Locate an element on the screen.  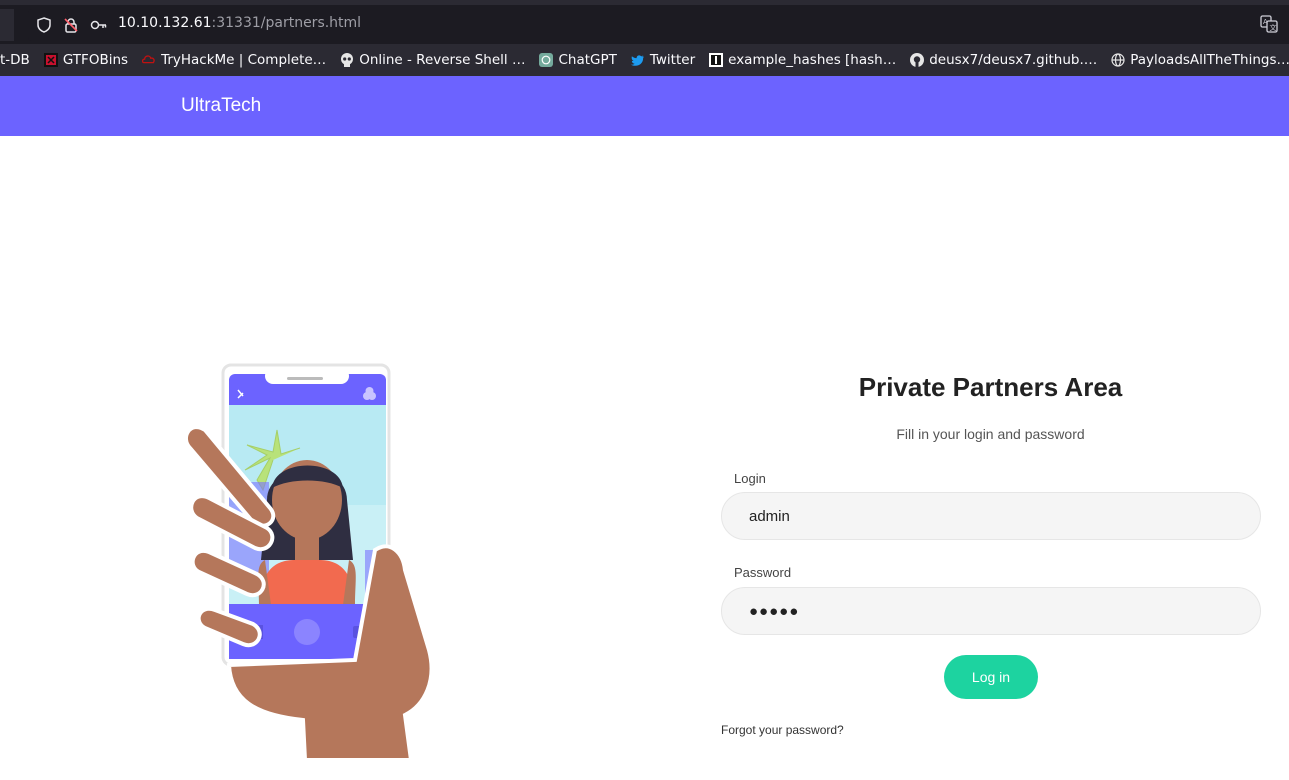
password-value: ●●●●● is located at coordinates (774, 611).